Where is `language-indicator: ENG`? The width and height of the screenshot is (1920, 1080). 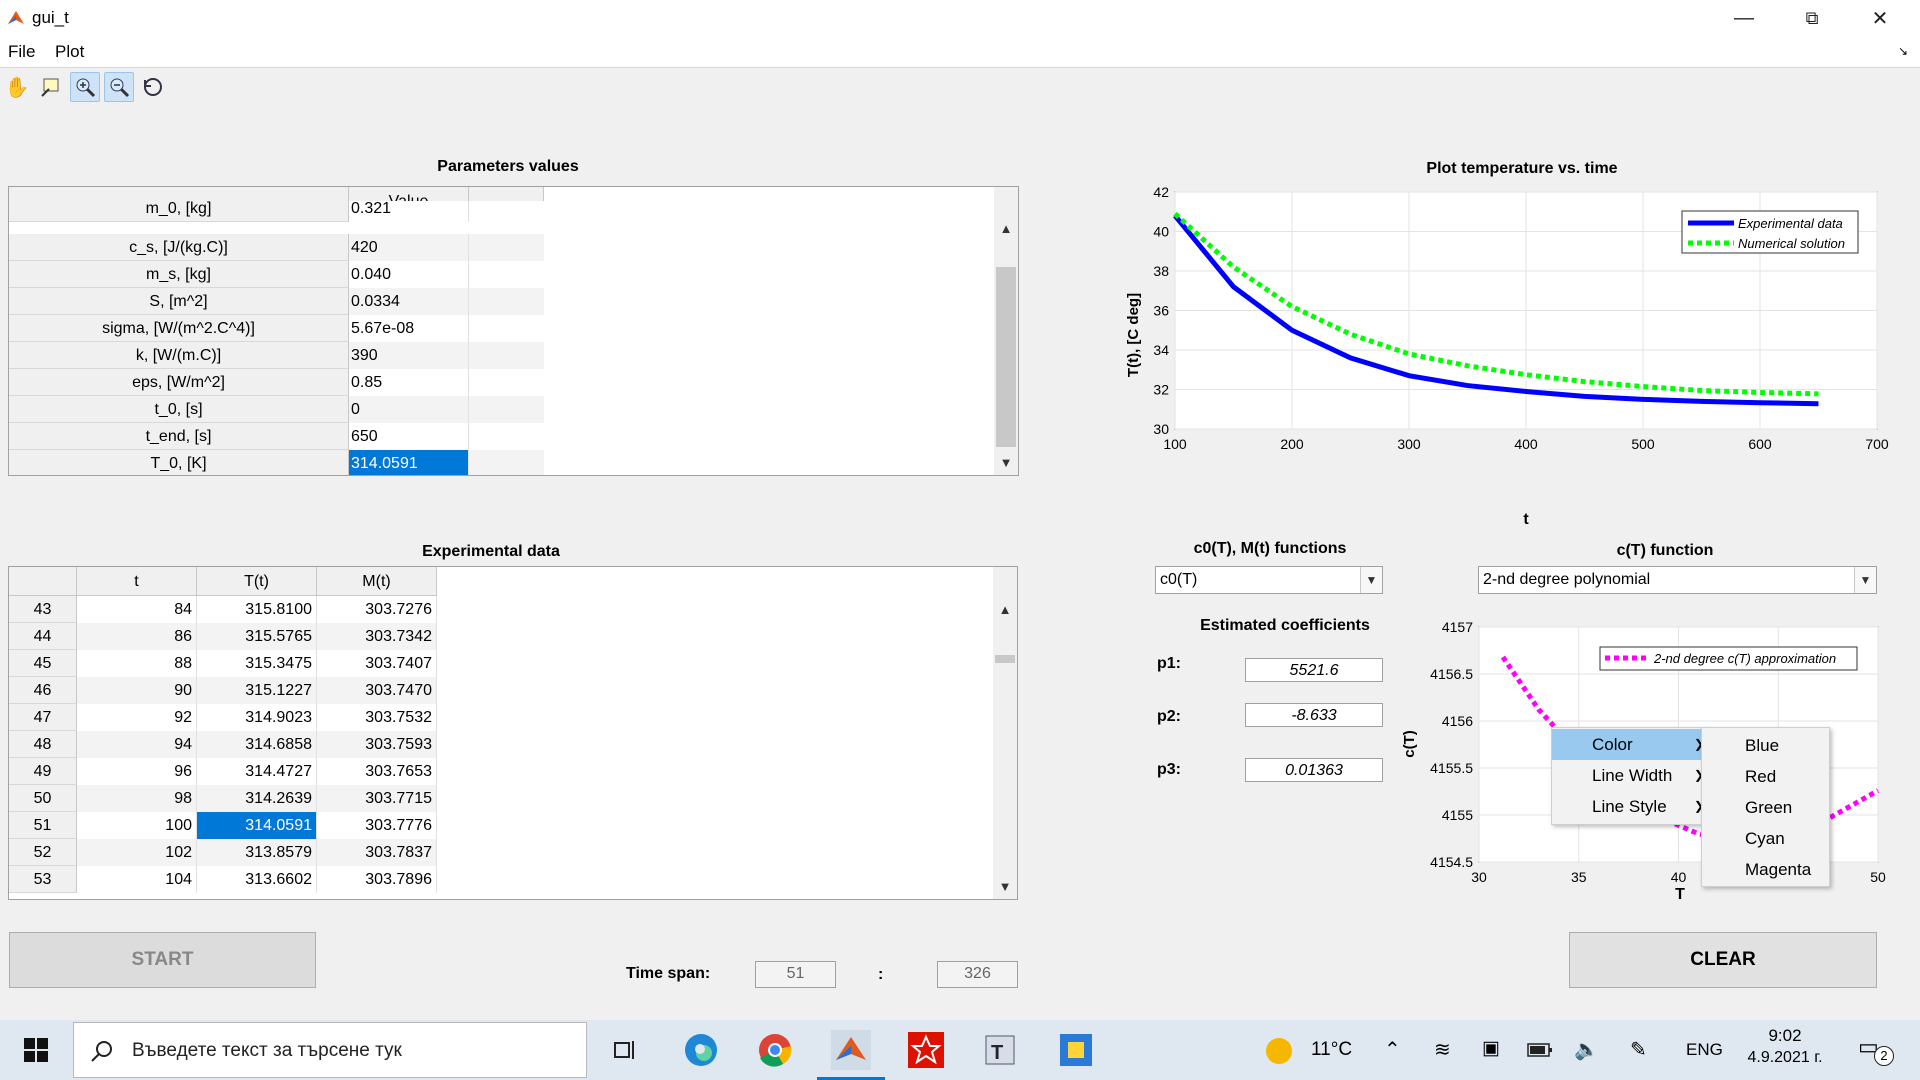
language-indicator: ENG is located at coordinates (1704, 1050).